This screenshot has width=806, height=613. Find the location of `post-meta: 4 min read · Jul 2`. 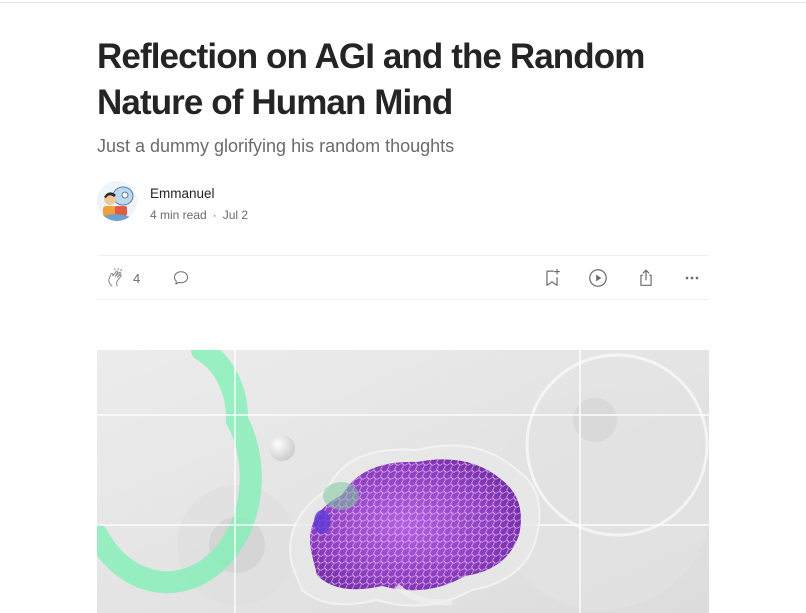

post-meta: 4 min read · Jul 2 is located at coordinates (199, 215).